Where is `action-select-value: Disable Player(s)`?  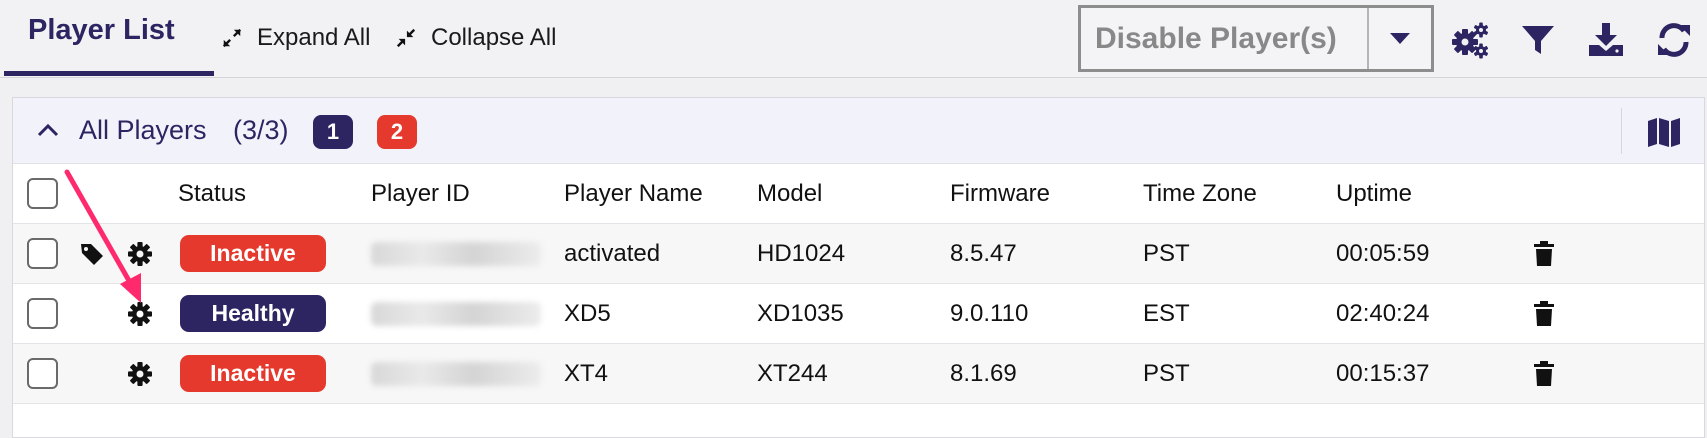
action-select-value: Disable Player(s) is located at coordinates (1216, 38).